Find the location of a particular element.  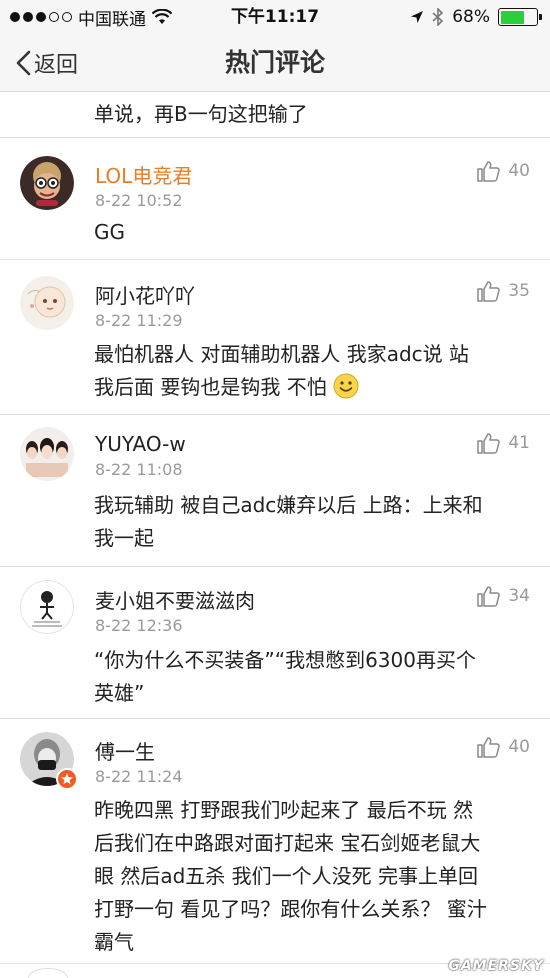

status-bar: 中国联通 下午11:17 68% is located at coordinates (275, 17).